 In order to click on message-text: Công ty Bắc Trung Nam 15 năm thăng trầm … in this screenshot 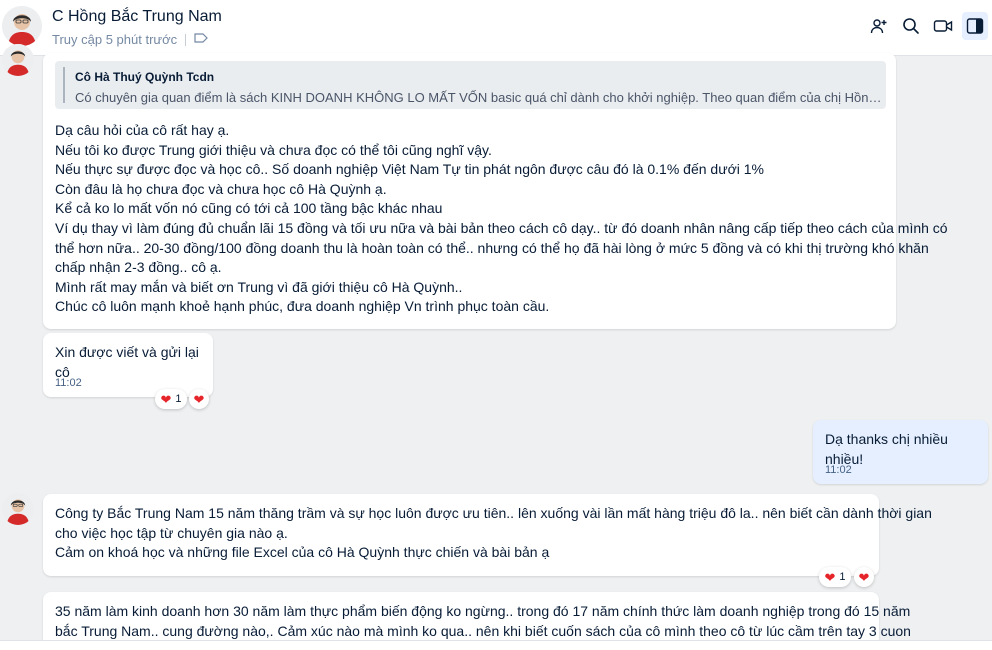, I will do `click(493, 533)`.